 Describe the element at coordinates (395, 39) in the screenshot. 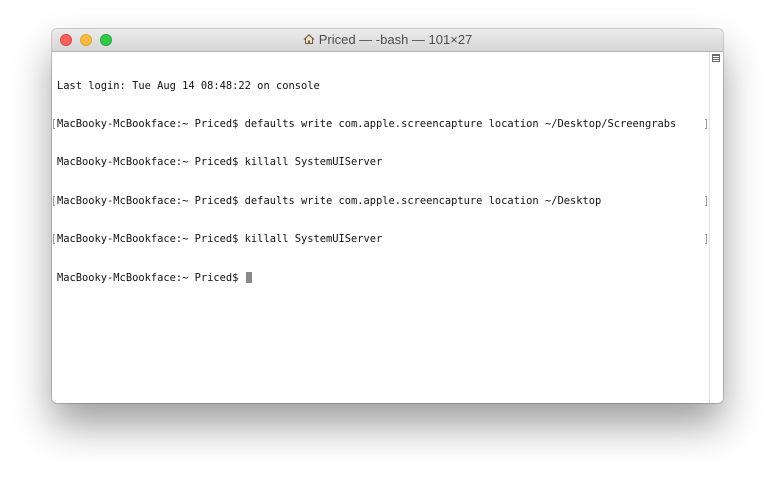

I see `window-title: Priced — -bash — 101×27` at that location.